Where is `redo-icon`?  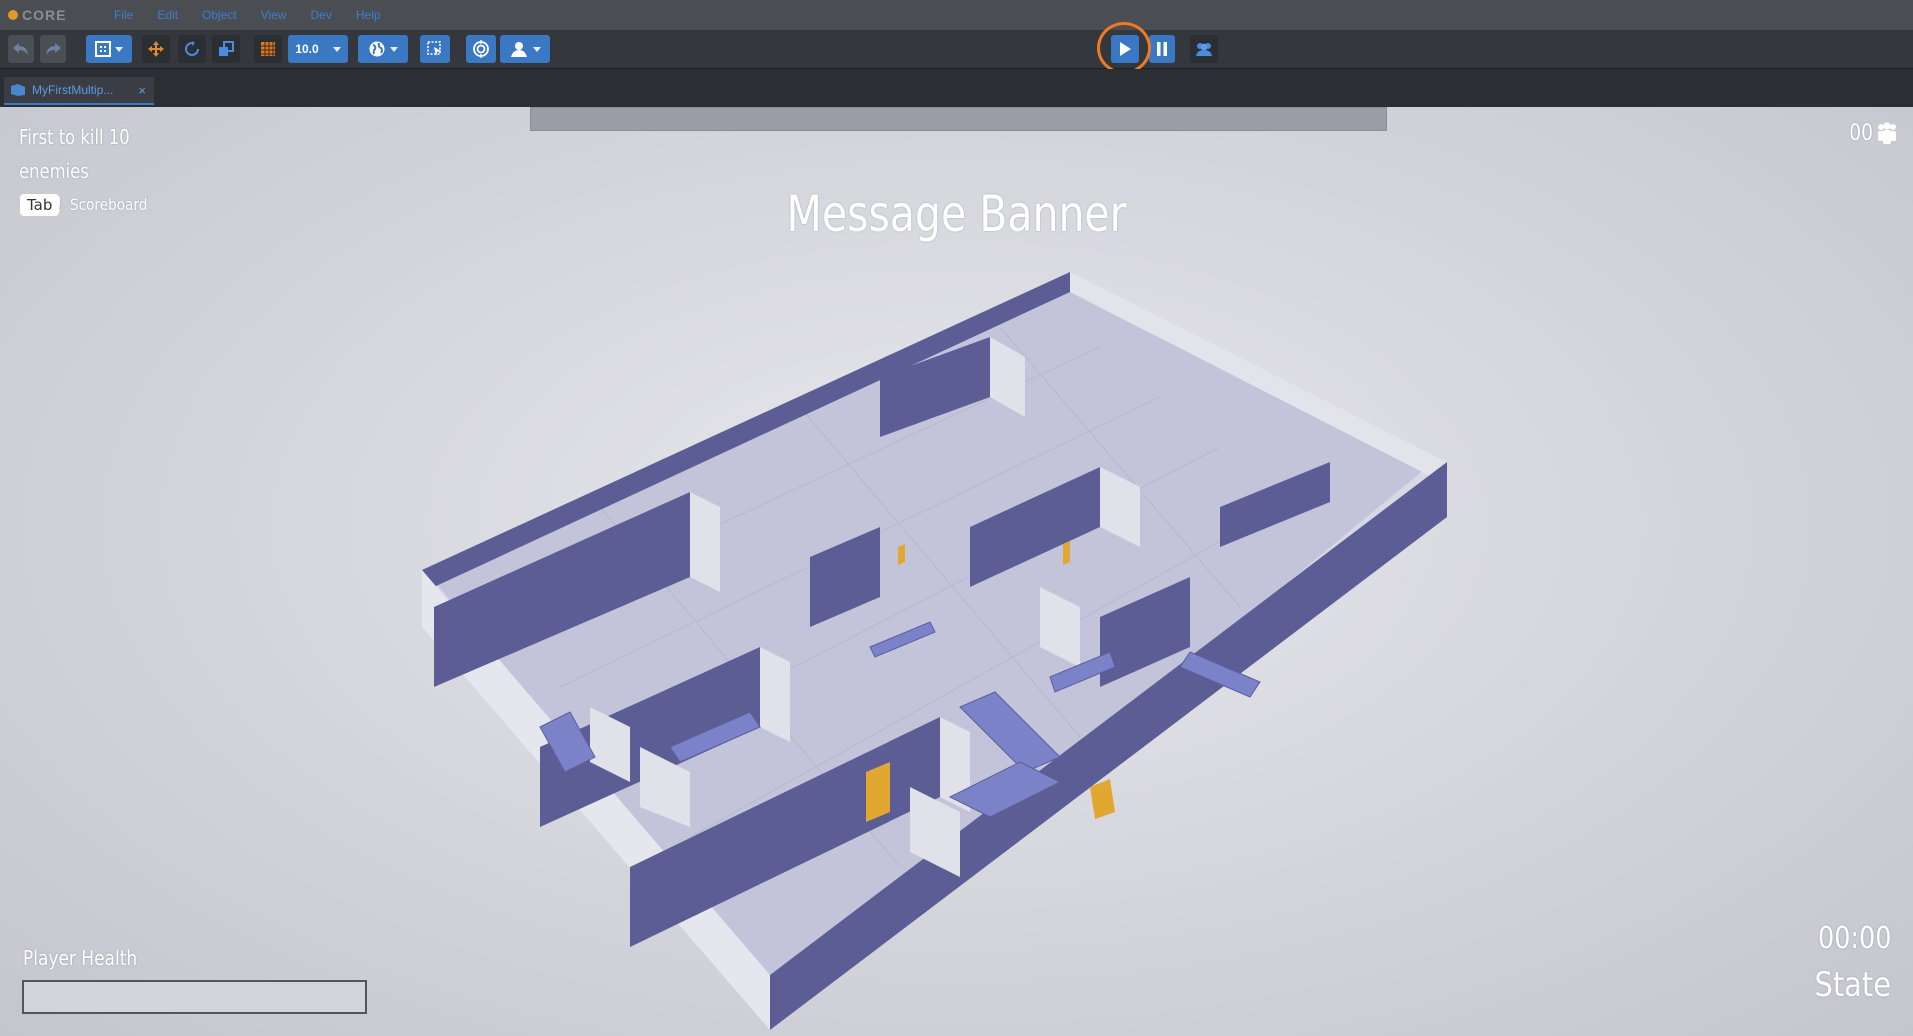
redo-icon is located at coordinates (53, 49).